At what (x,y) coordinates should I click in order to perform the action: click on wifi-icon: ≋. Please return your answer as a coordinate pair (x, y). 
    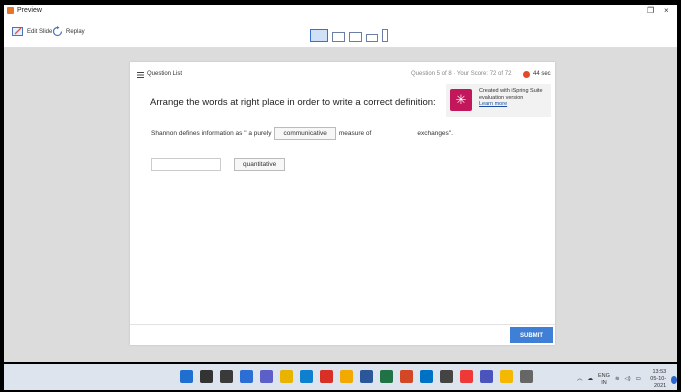
    Looking at the image, I should click on (617, 379).